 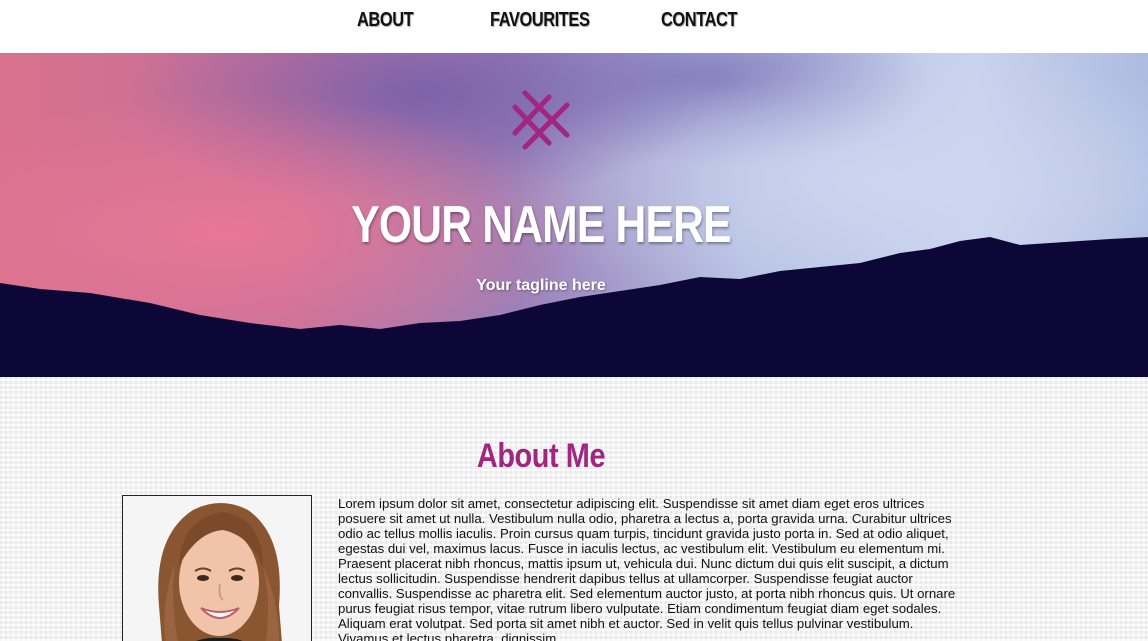 I want to click on crosshatch-logo-icon, so click(x=541, y=120).